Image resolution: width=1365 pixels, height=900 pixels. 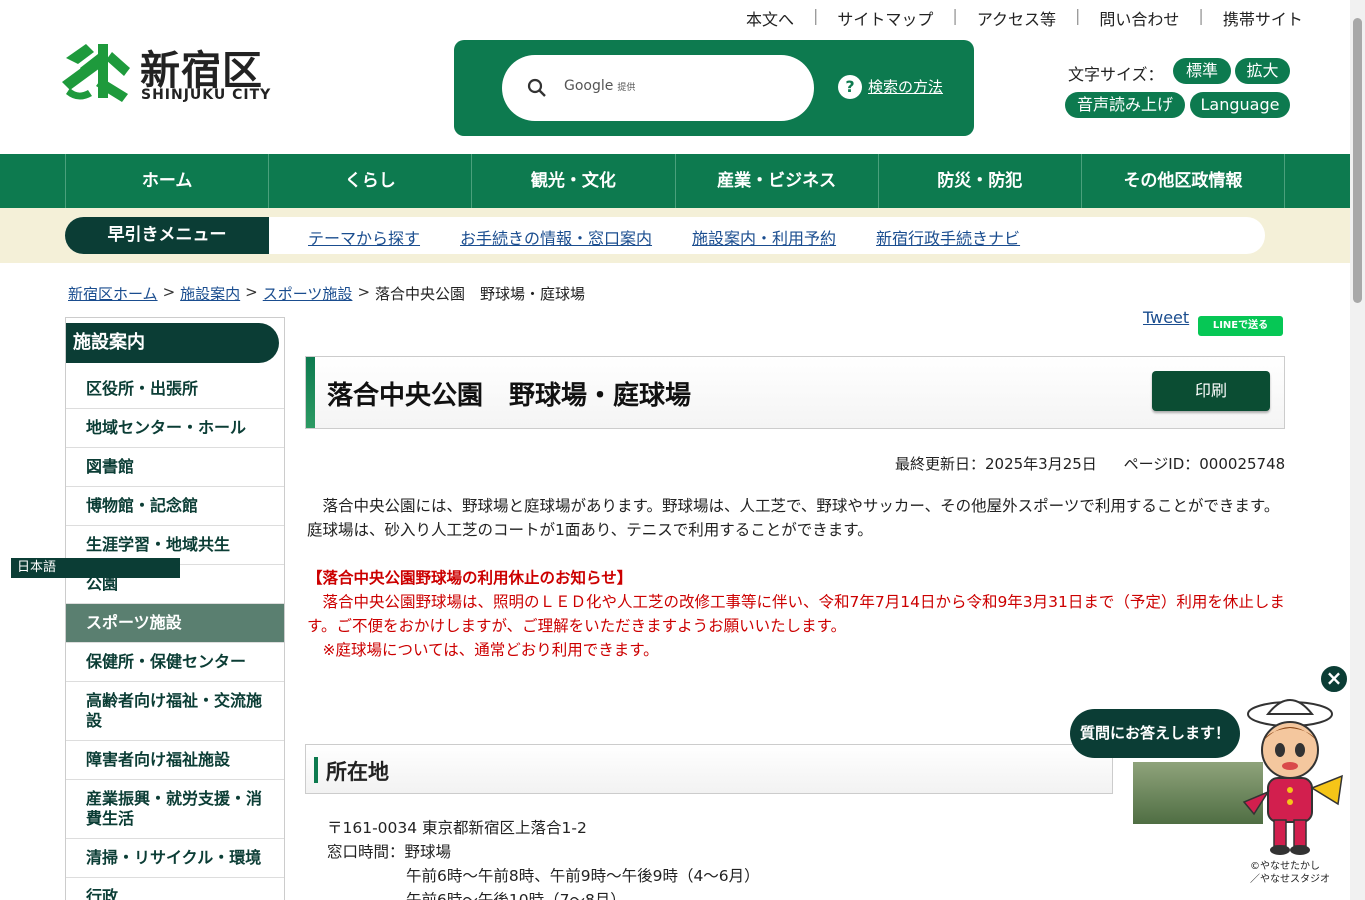 What do you see at coordinates (979, 181) in the screenshot?
I see `nav-safety: 防災・防犯` at bounding box center [979, 181].